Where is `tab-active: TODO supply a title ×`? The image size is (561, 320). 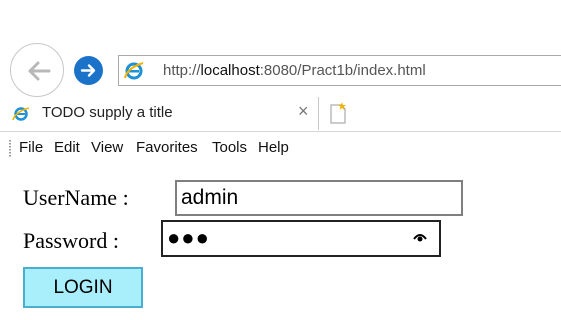
tab-active: TODO supply a title × is located at coordinates (159, 113).